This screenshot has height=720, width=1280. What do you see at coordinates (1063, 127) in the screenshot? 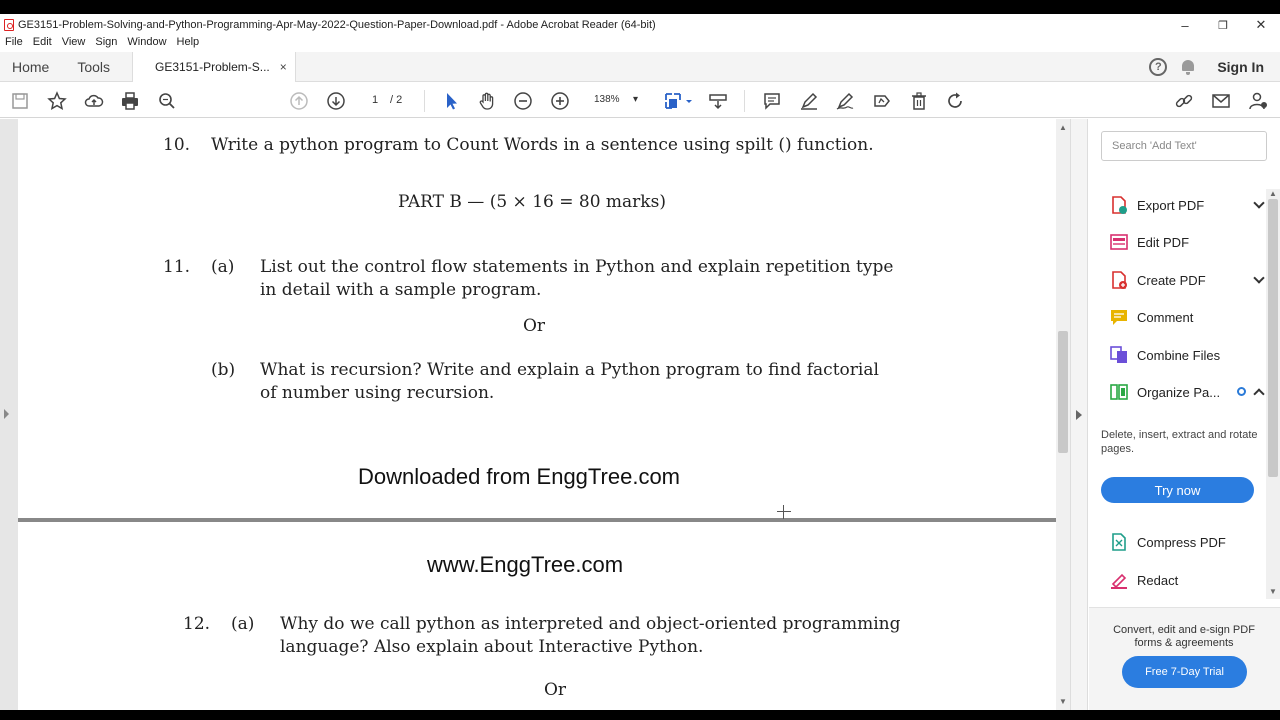
I see `scroll-up-arrow-icon: ▲` at bounding box center [1063, 127].